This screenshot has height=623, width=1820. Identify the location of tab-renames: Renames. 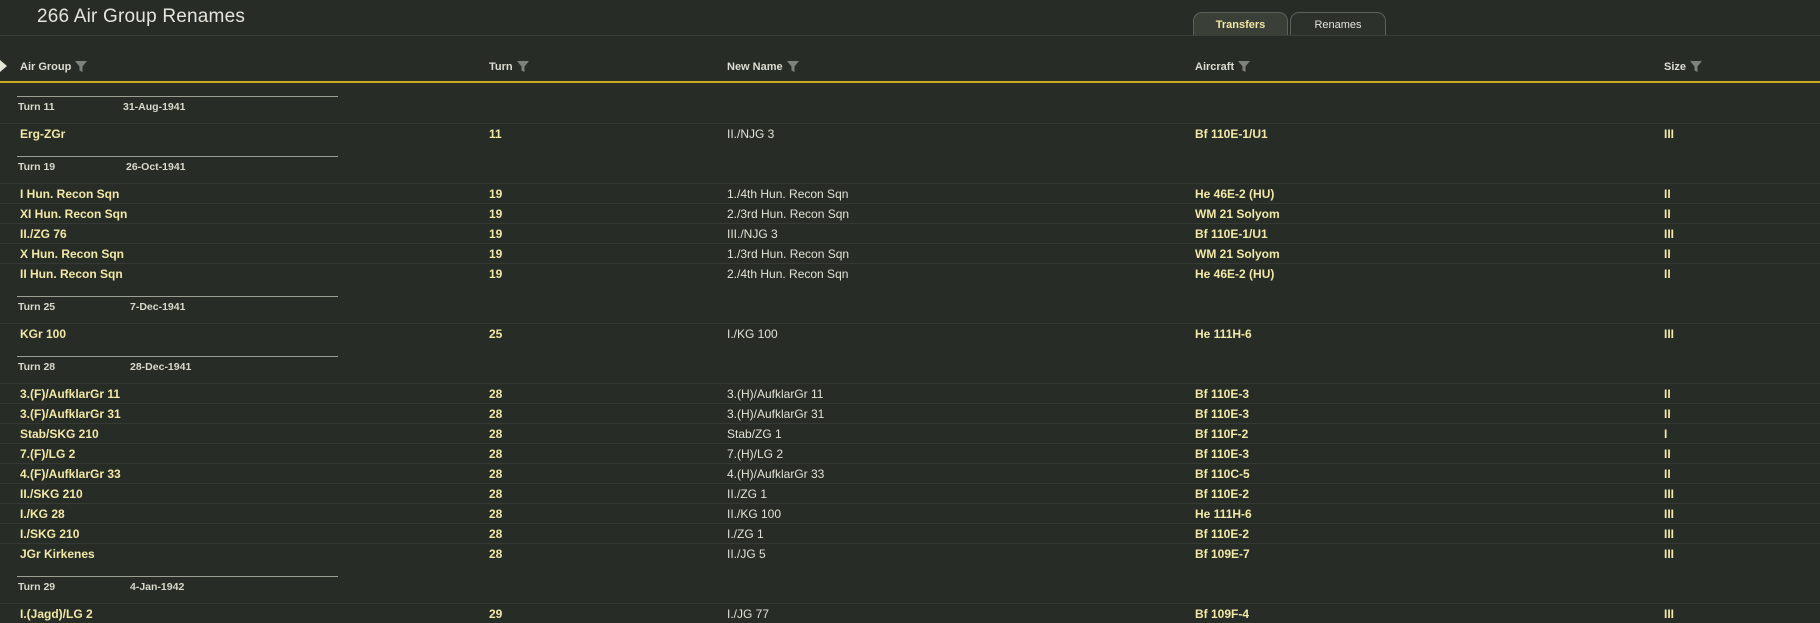
(1338, 23).